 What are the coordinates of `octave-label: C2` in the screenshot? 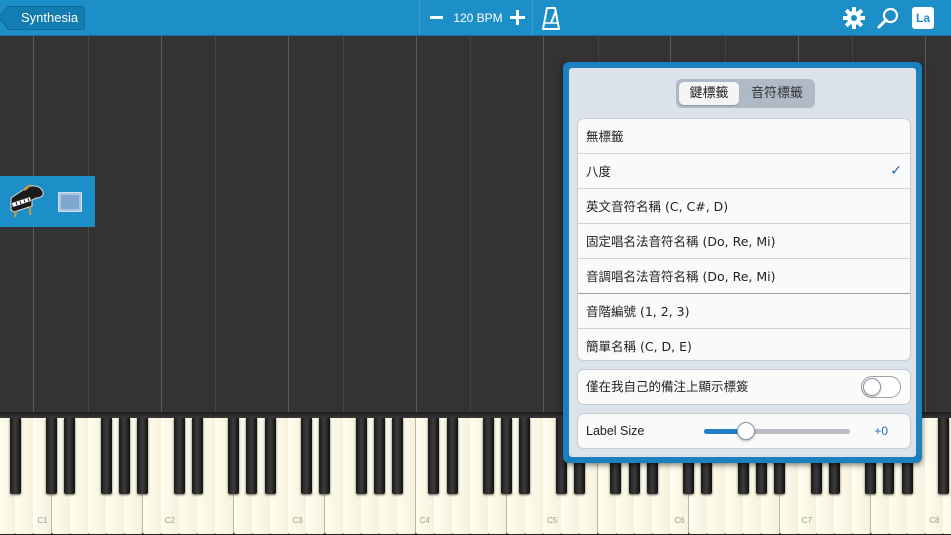 It's located at (170, 520).